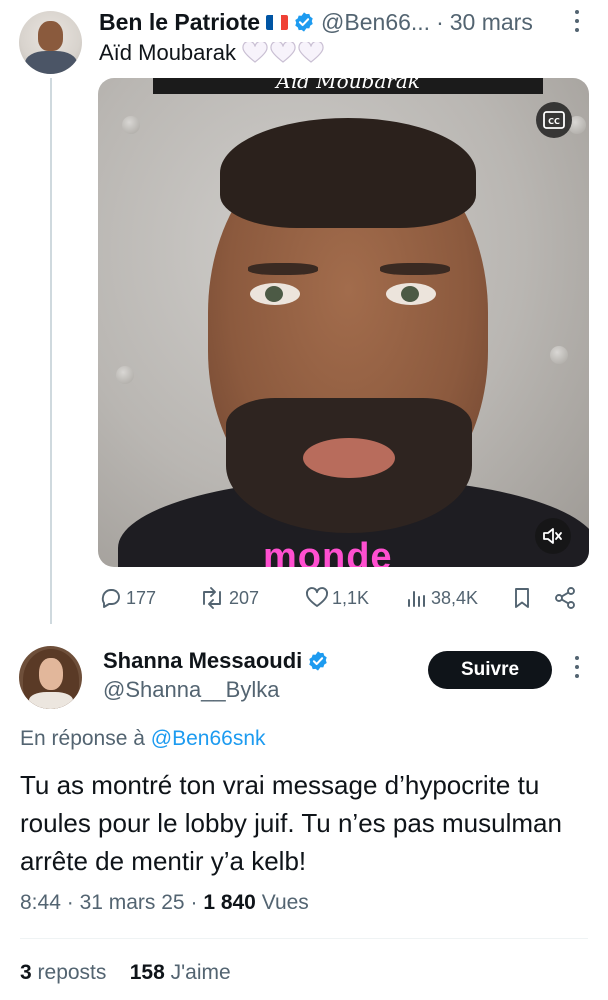 This screenshot has height=1000, width=608. What do you see at coordinates (317, 597) in the screenshot?
I see `heart-icon` at bounding box center [317, 597].